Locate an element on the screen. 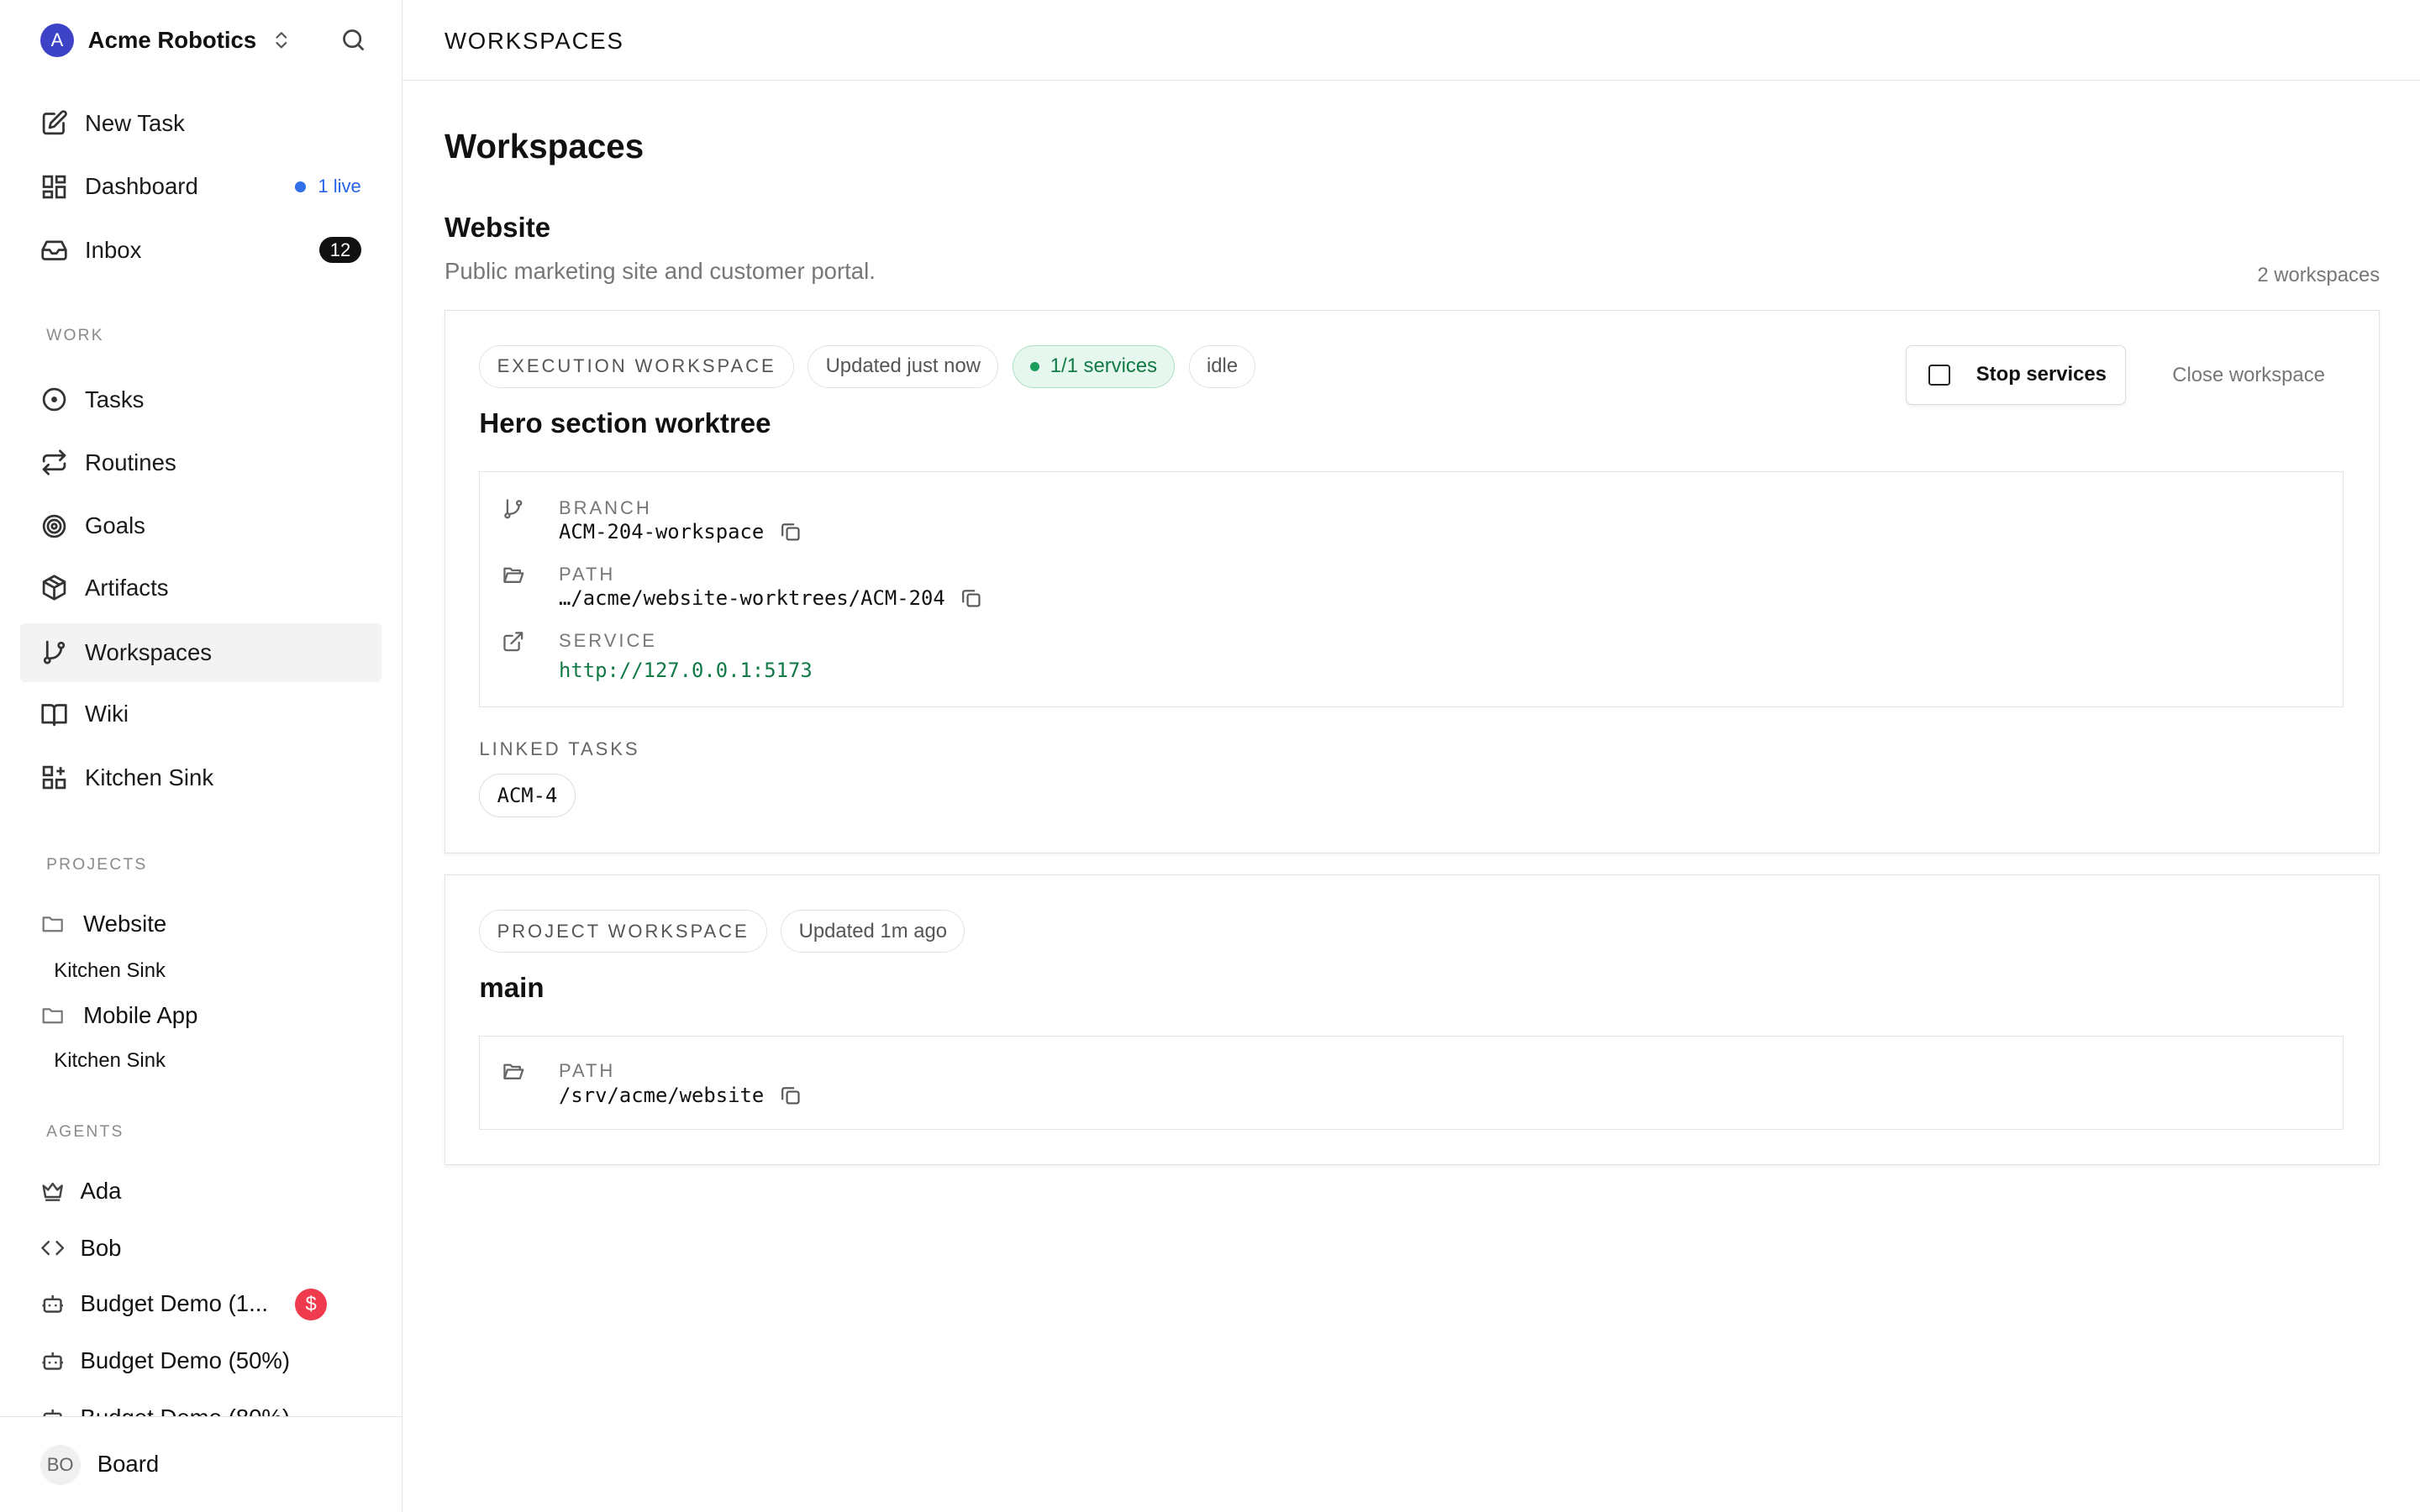 This screenshot has height=1512, width=2420. nav-kitchen-sink: Kitchen Sink is located at coordinates (200, 777).